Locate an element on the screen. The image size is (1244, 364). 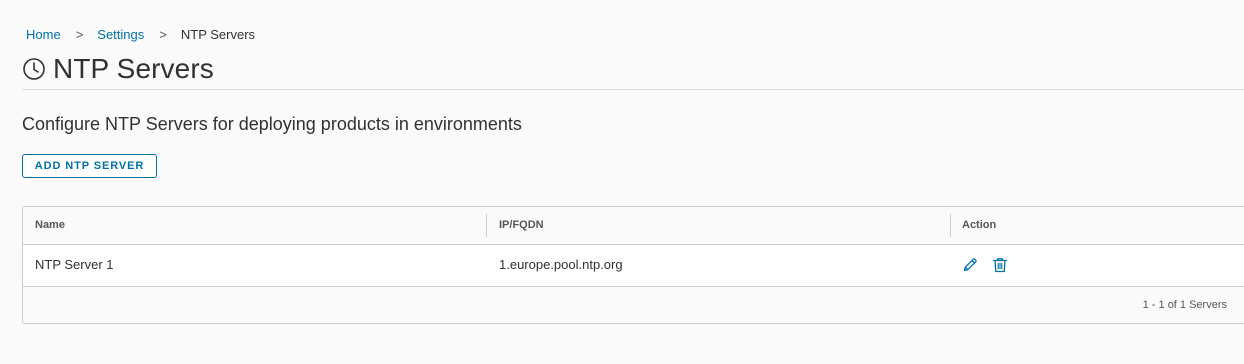
delete-icon is located at coordinates (1000, 265).